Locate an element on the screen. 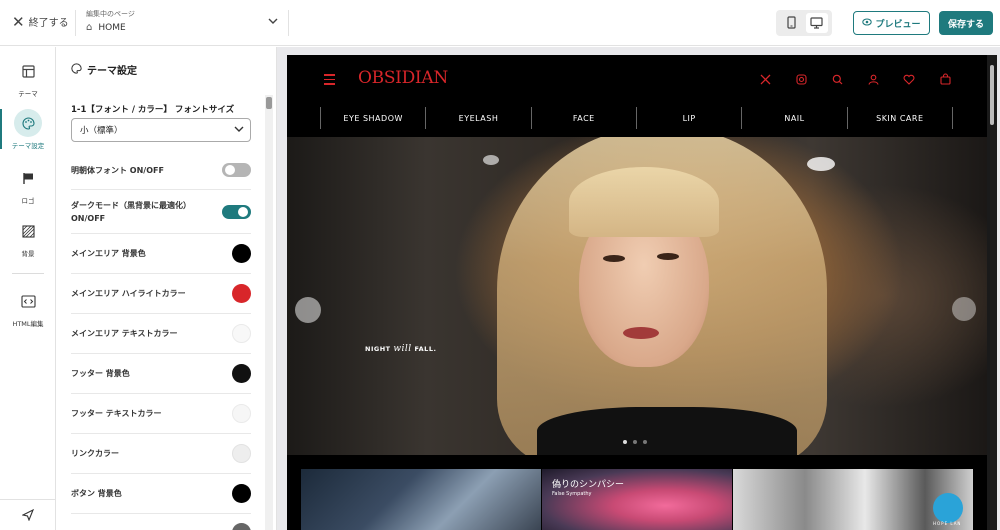  chevron-down-icon is located at coordinates (239, 129).